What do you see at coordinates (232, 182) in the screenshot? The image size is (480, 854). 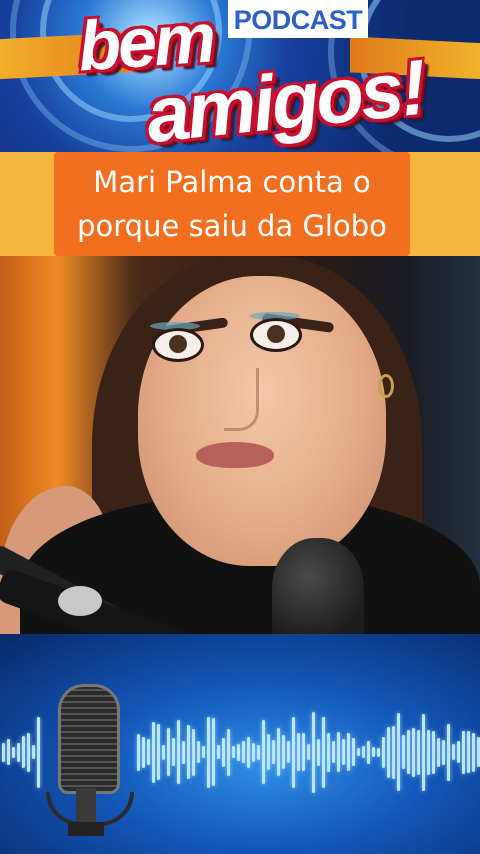 I see `headline-line-1: Mari Palma conta o` at bounding box center [232, 182].